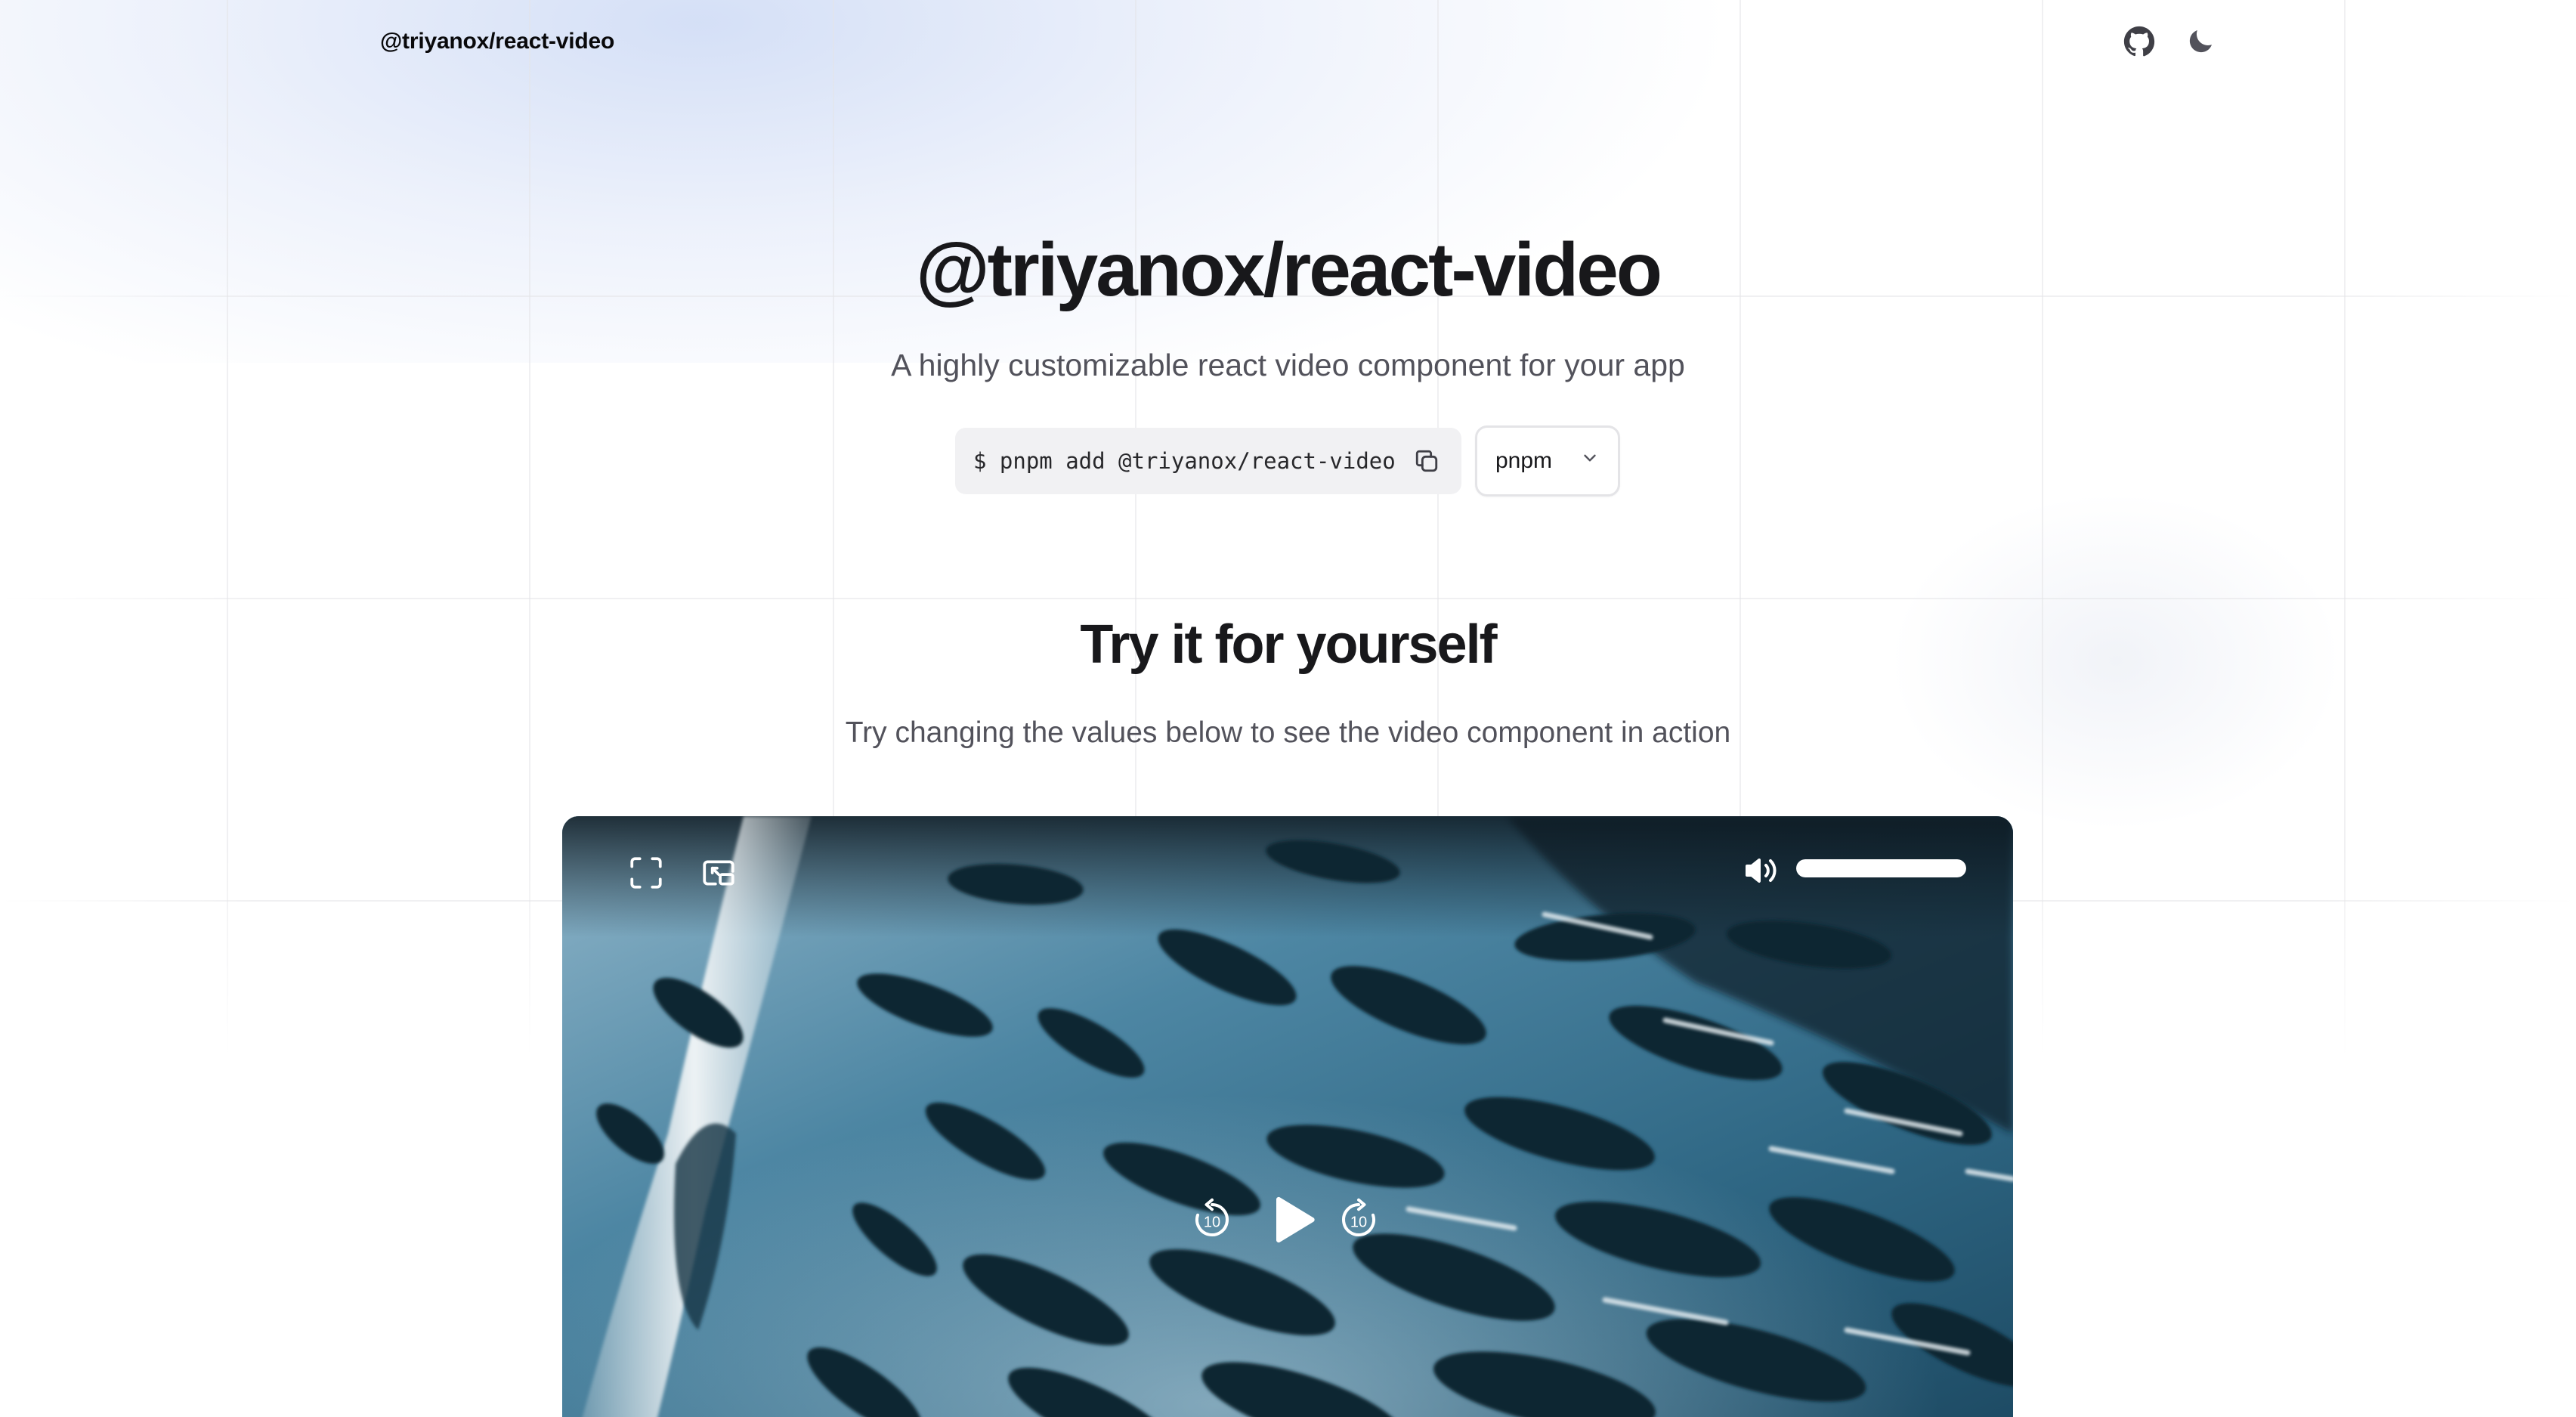  What do you see at coordinates (1760, 870) in the screenshot?
I see `volume-icon` at bounding box center [1760, 870].